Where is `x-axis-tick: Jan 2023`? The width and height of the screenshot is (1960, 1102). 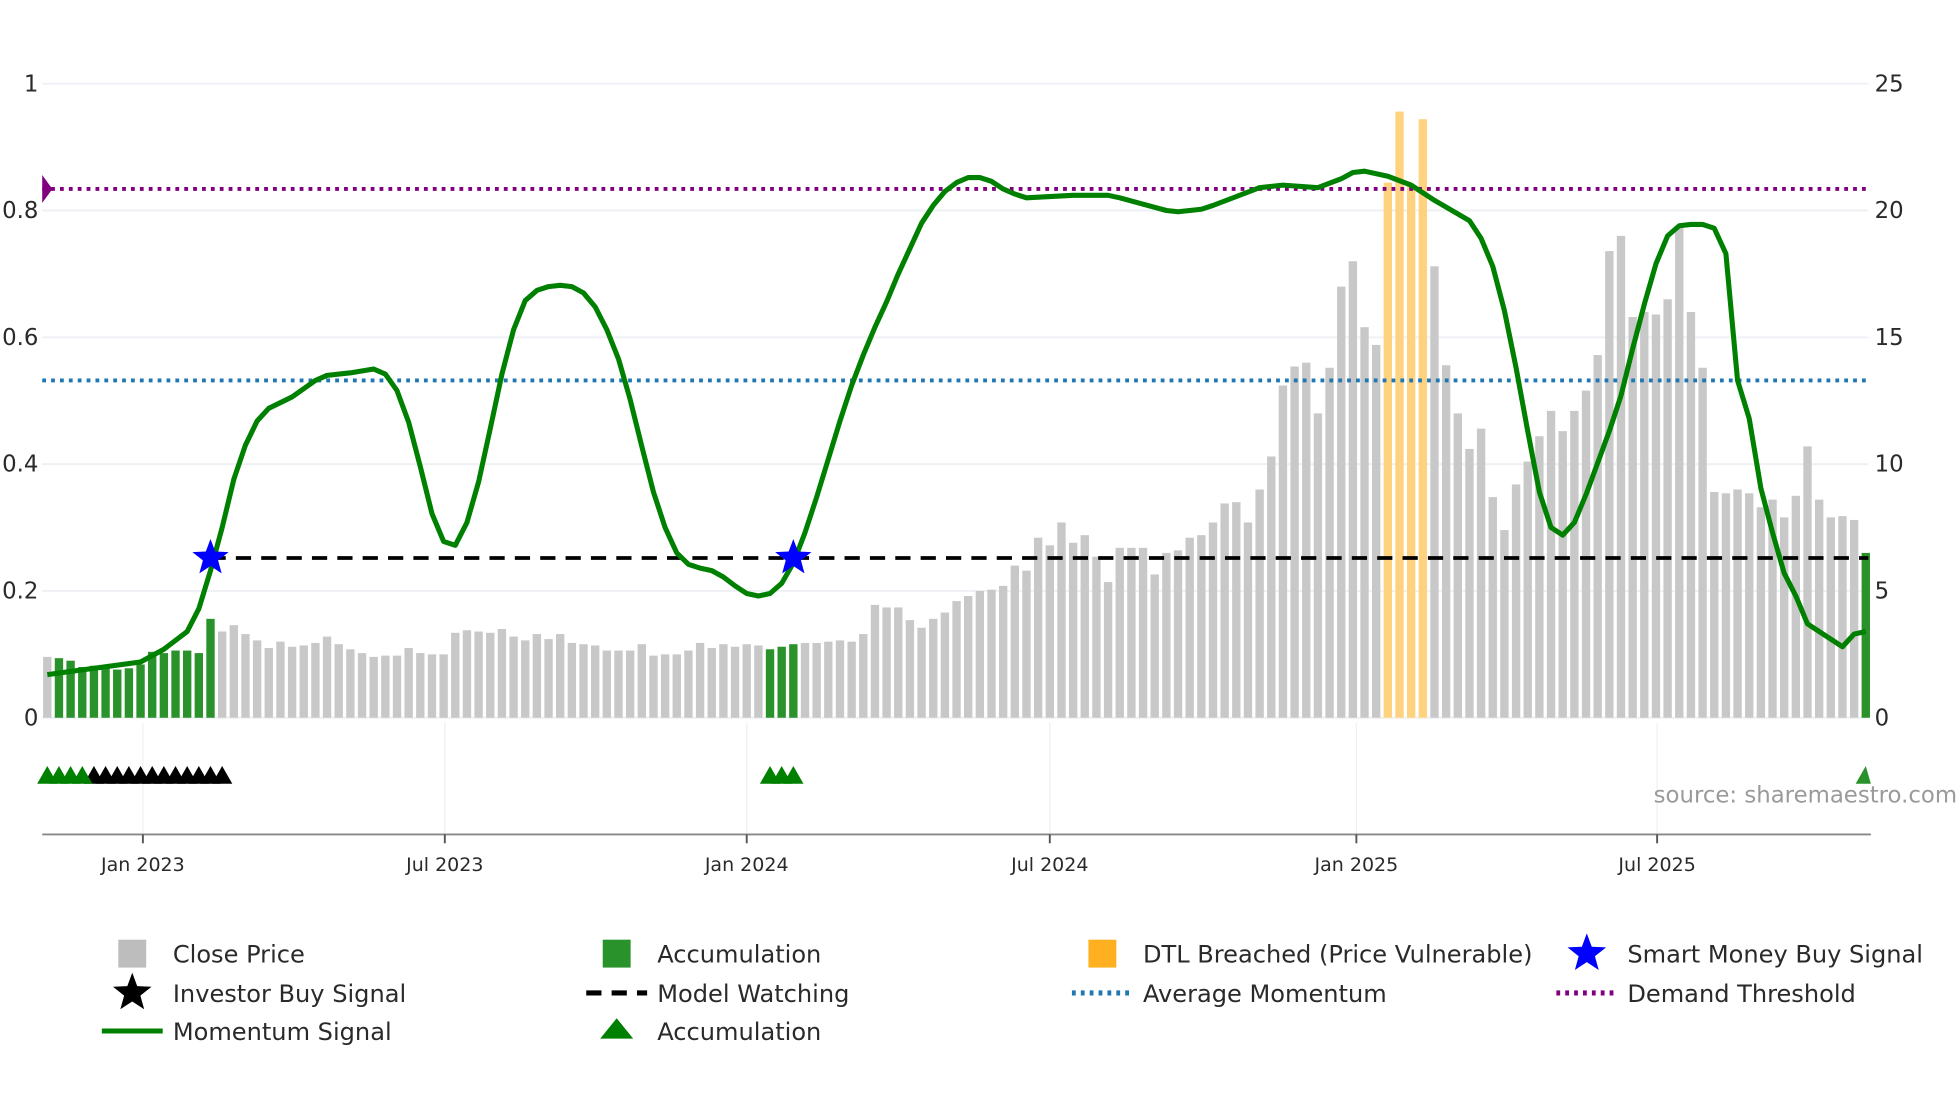 x-axis-tick: Jan 2023 is located at coordinates (142, 865).